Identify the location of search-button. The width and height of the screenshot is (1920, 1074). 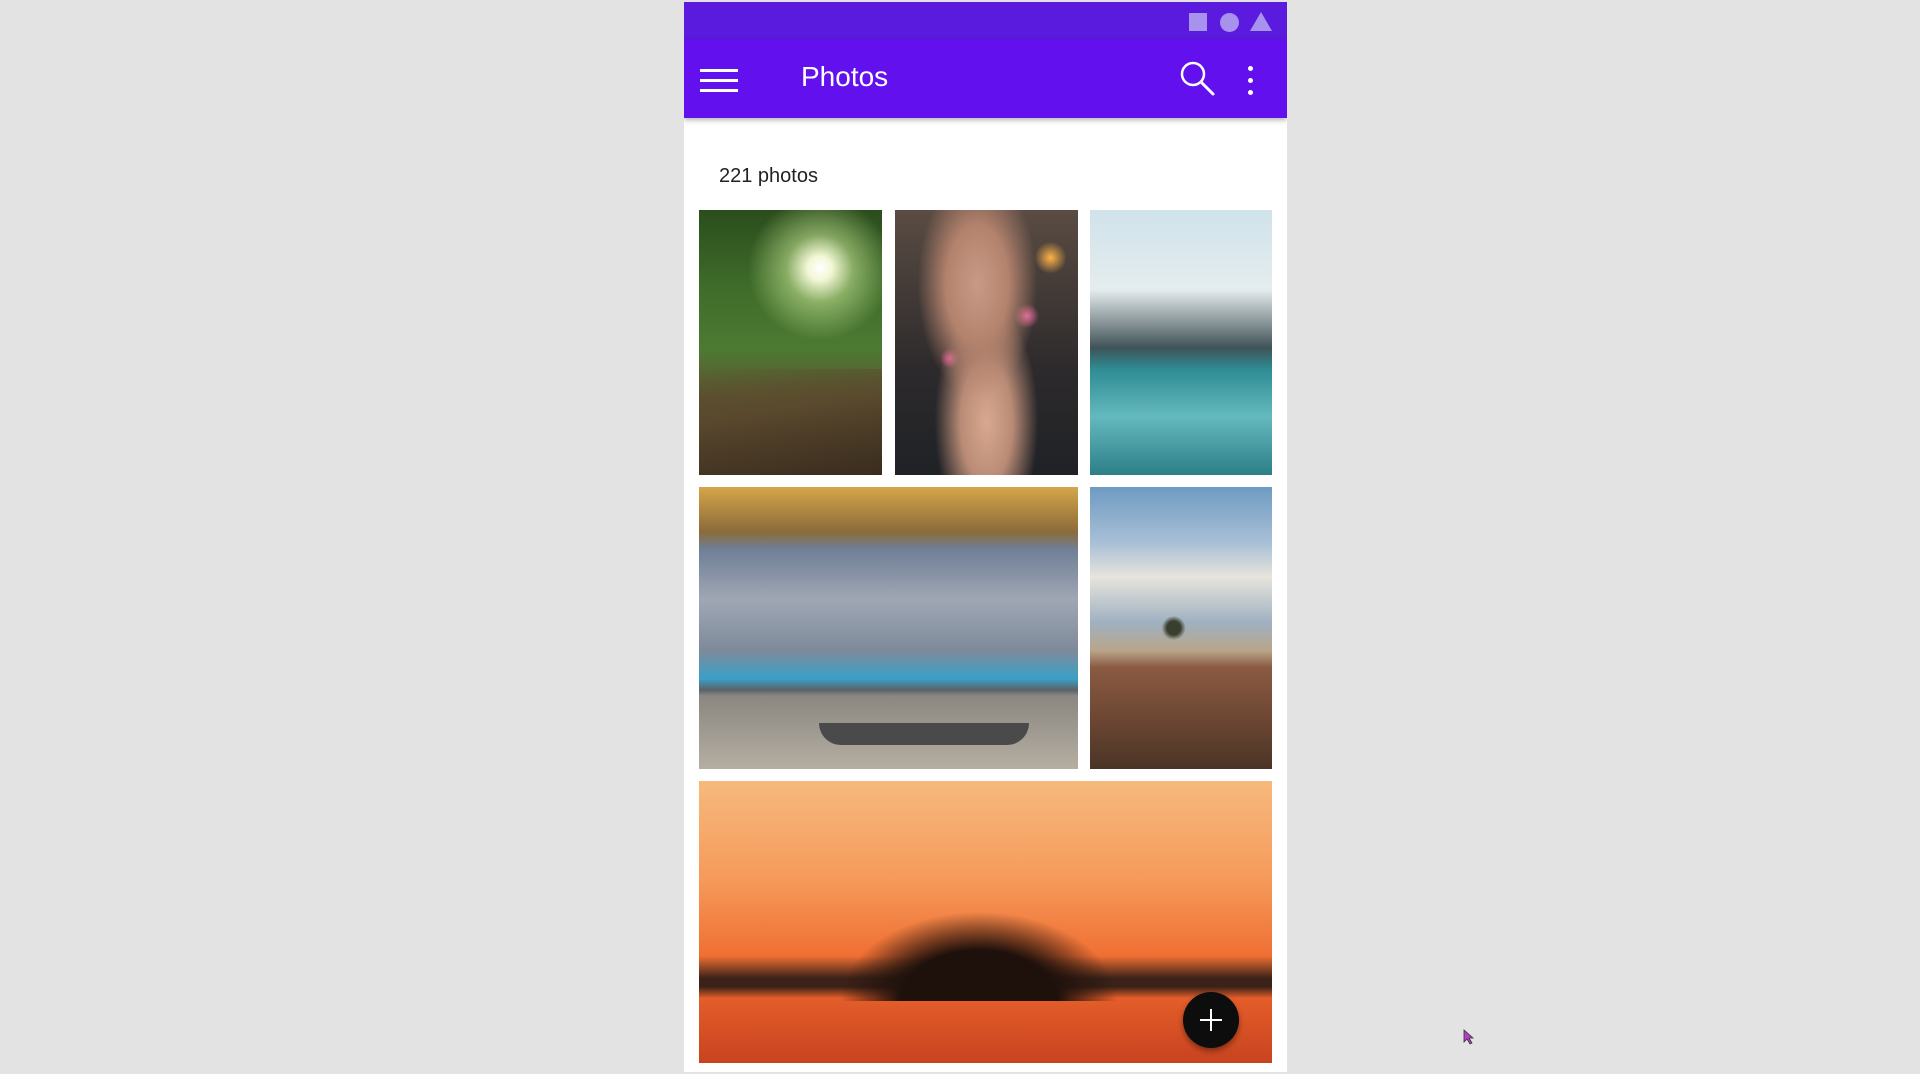
(1198, 80).